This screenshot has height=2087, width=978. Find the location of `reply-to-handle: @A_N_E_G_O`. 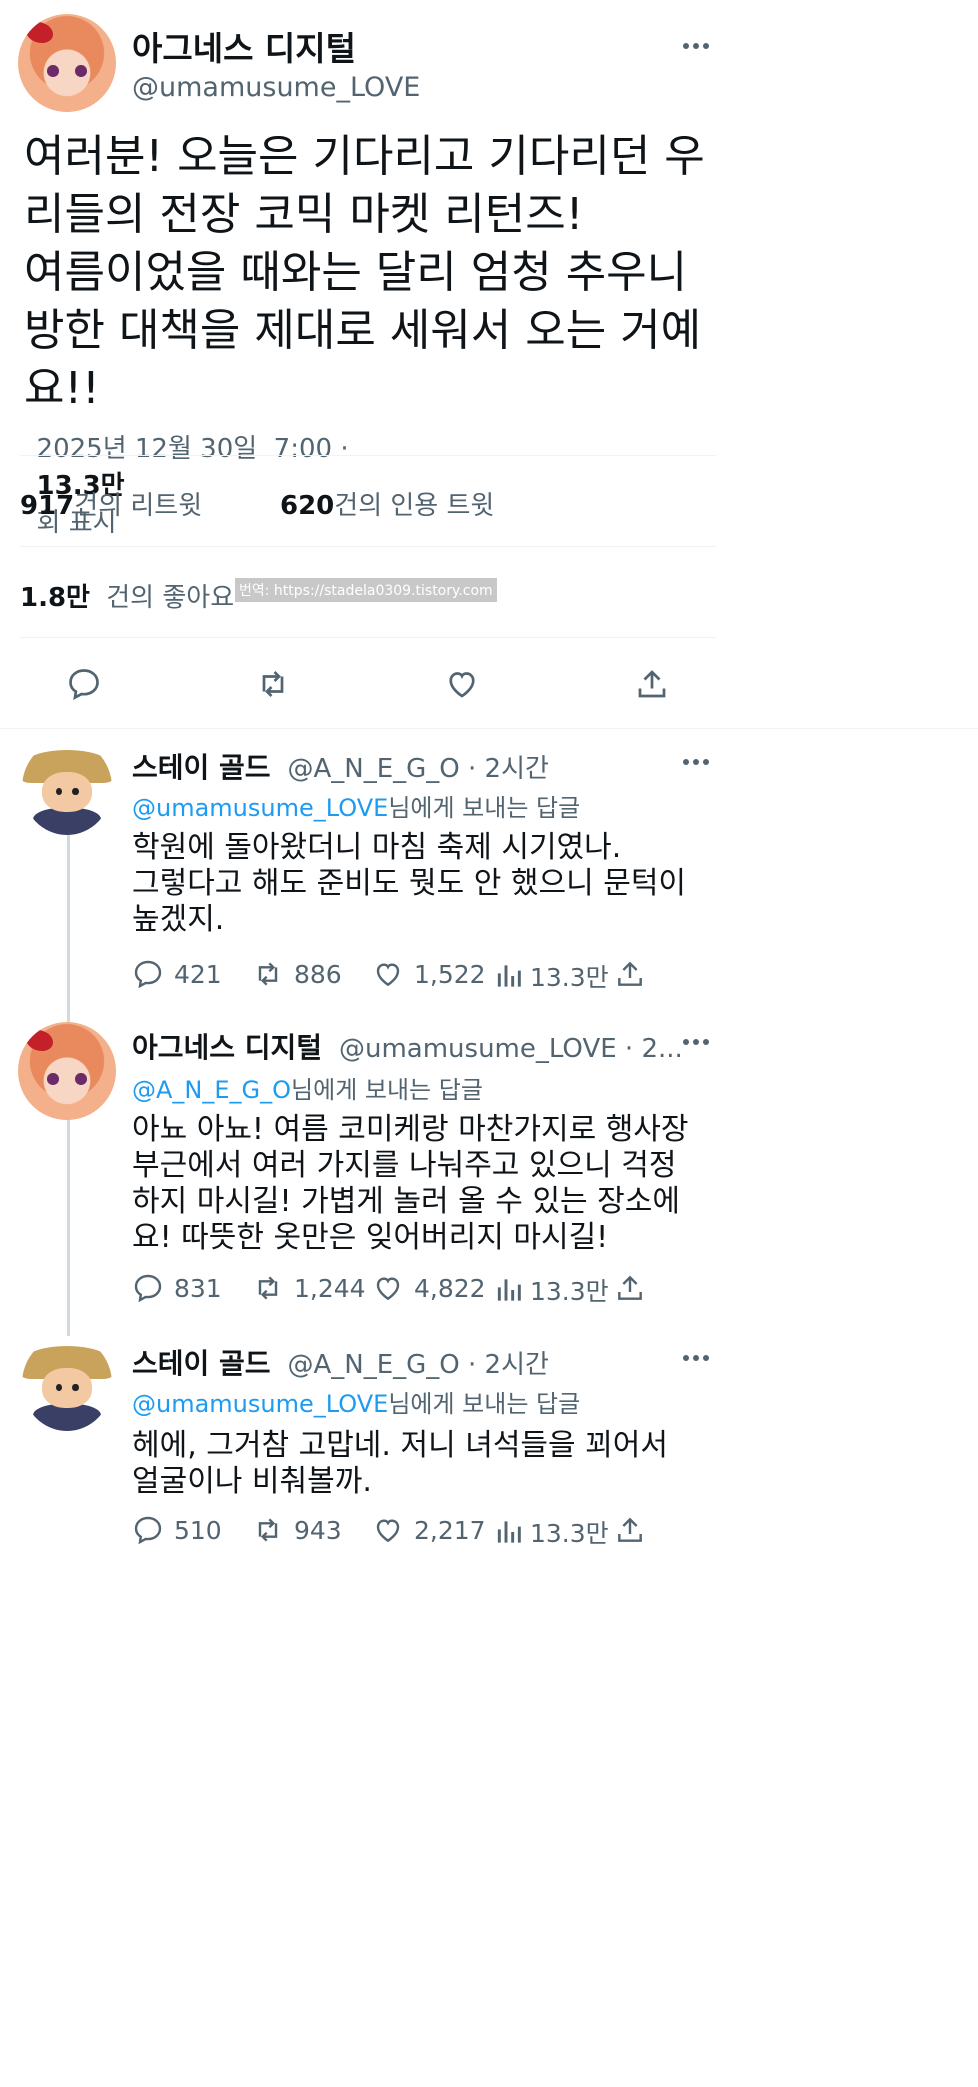

reply-to-handle: @A_N_E_G_O is located at coordinates (211, 1090).